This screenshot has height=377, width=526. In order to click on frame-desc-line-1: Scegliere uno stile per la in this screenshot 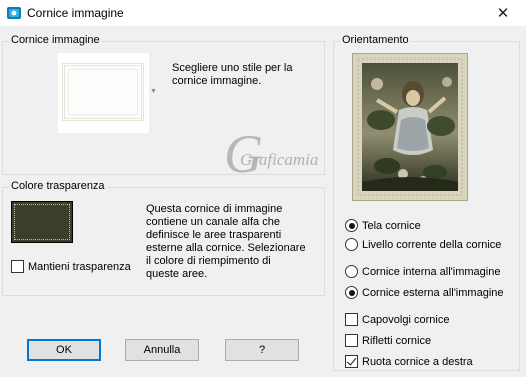, I will do `click(232, 68)`.